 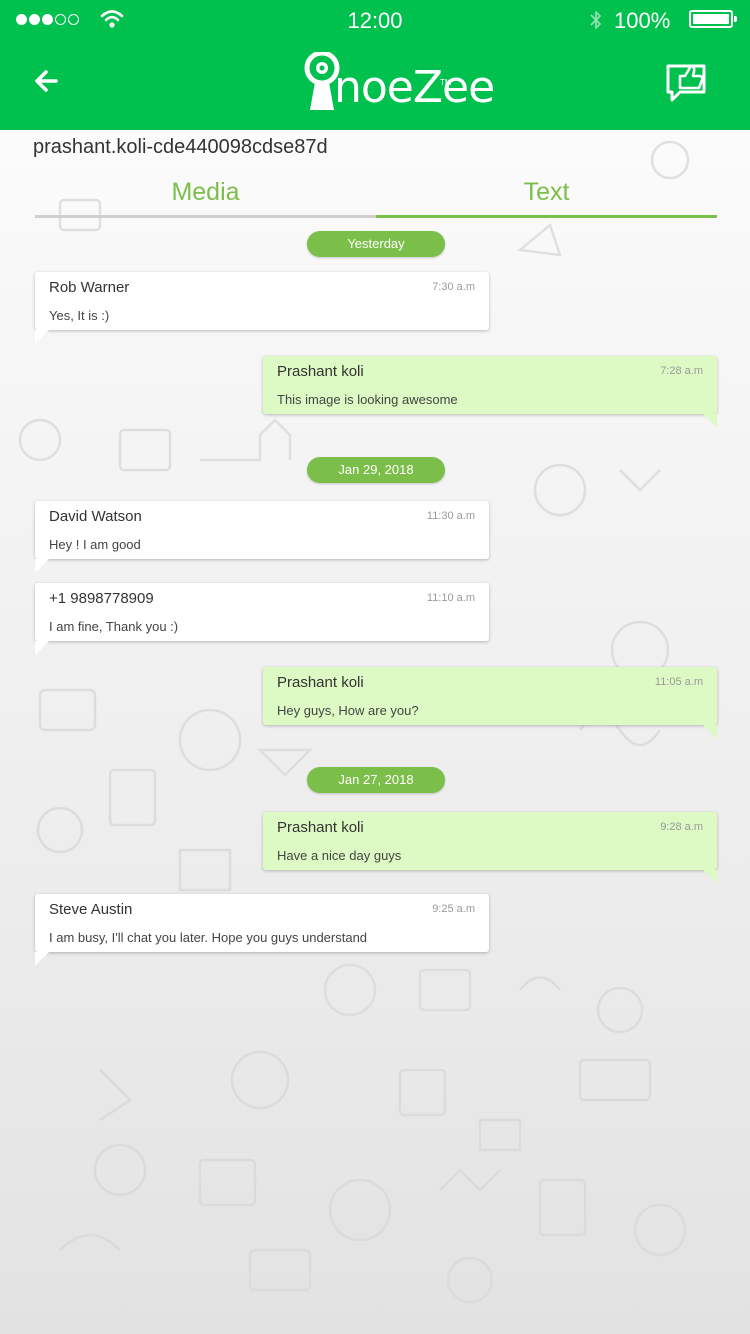 I want to click on app-header: 12:00 100% noeZee TM, so click(x=375, y=65).